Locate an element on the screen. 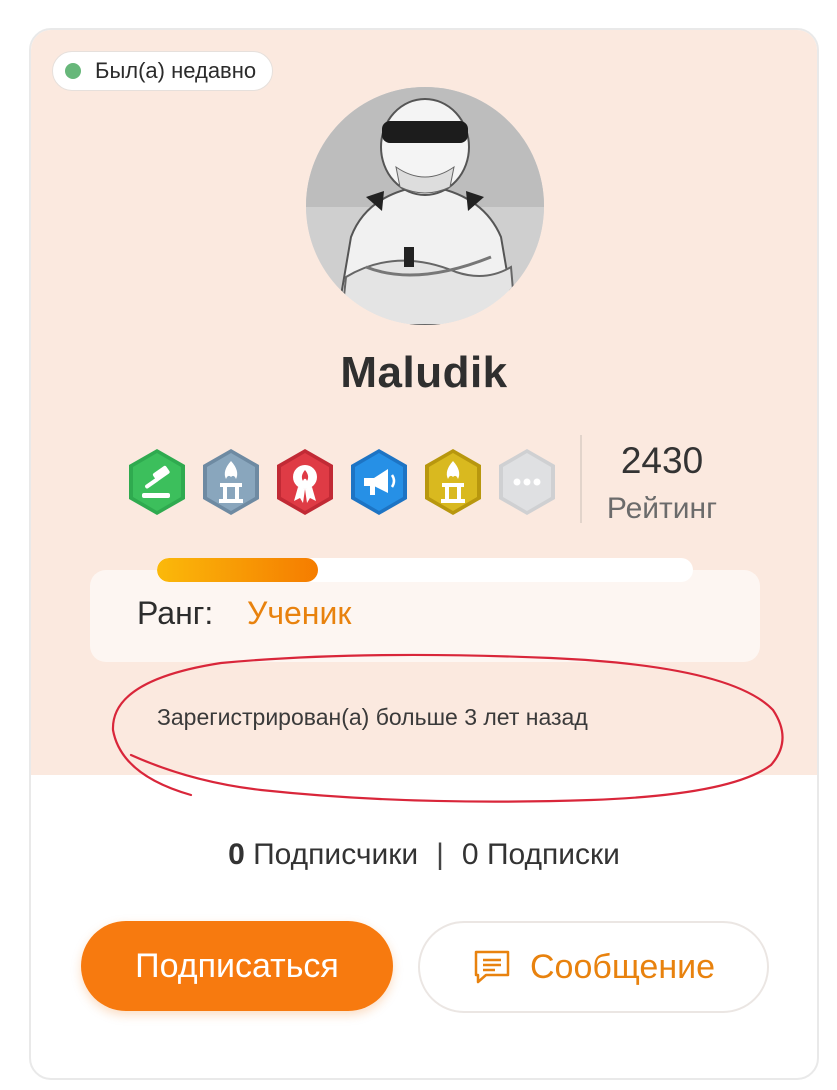 The image size is (837, 1090). online-status-badge: Был(а) недавно is located at coordinates (163, 71).